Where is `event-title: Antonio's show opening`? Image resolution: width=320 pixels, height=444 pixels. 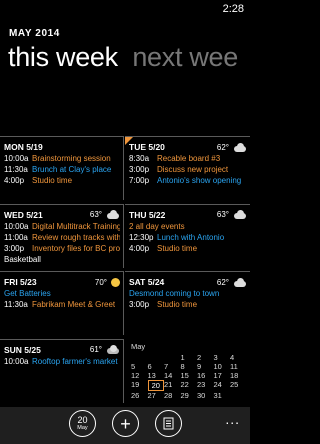 event-title: Antonio's show opening is located at coordinates (199, 180).